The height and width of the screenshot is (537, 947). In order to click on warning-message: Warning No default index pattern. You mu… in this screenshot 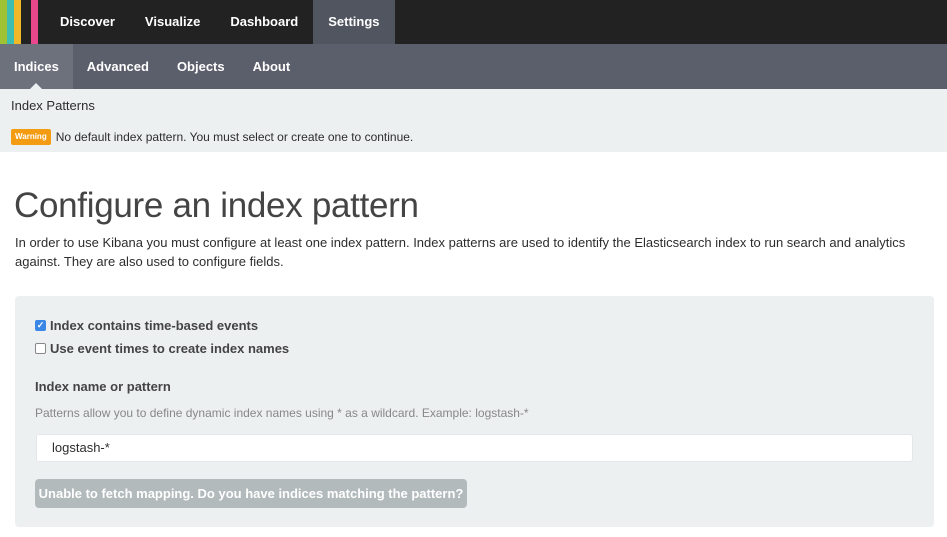, I will do `click(212, 137)`.